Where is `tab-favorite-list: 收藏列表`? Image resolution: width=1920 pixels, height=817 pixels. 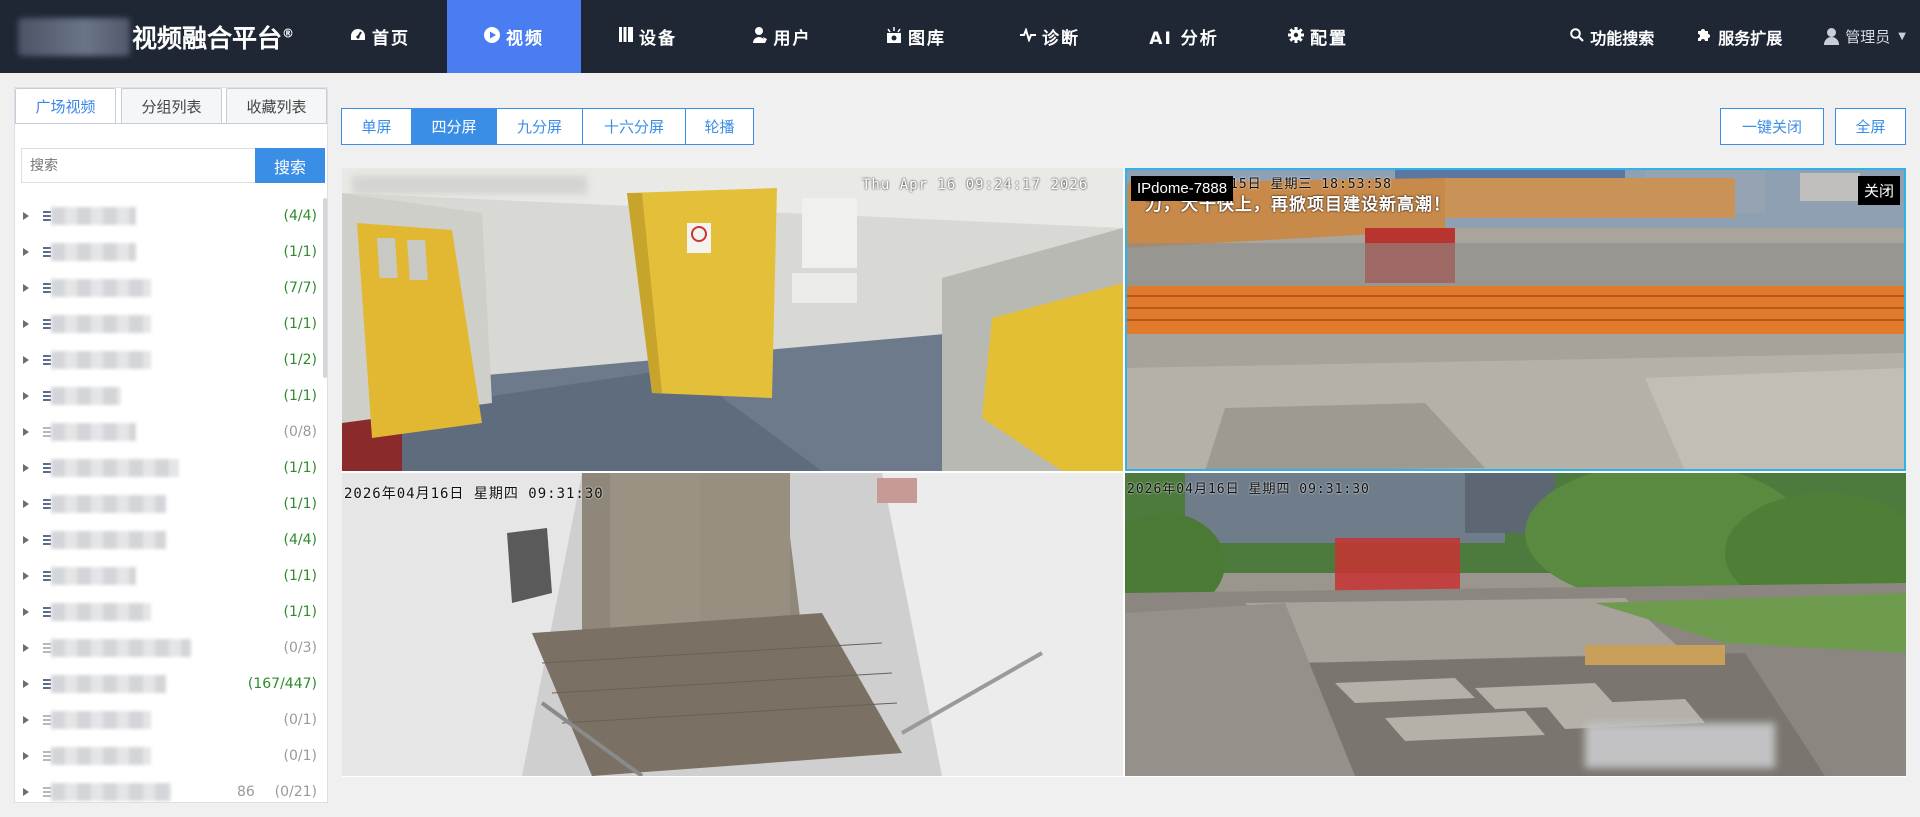 tab-favorite-list: 收藏列表 is located at coordinates (276, 106).